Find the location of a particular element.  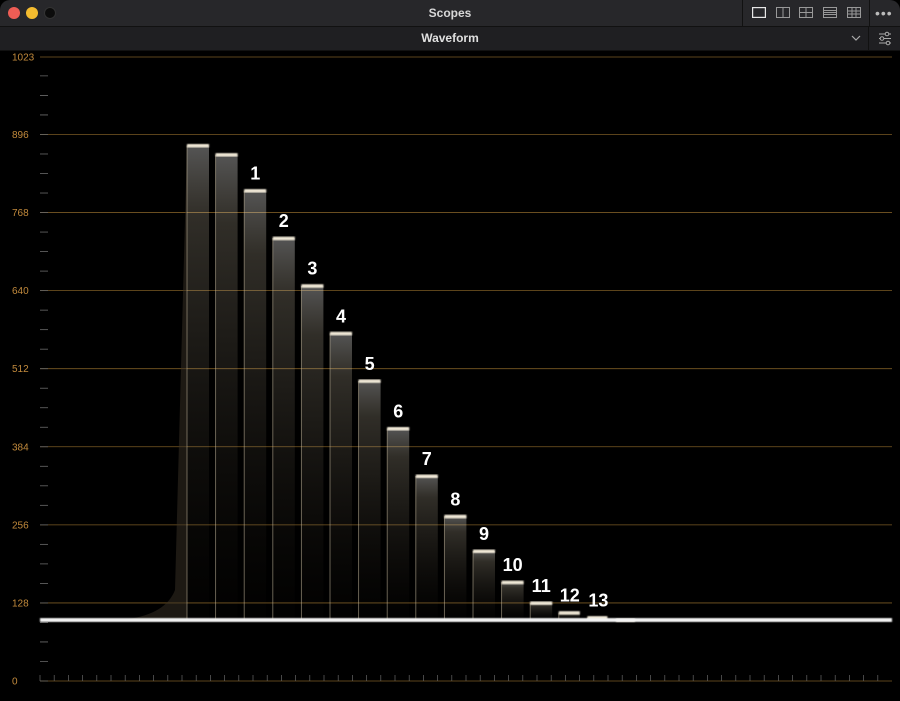

single-view-icon is located at coordinates (759, 12).